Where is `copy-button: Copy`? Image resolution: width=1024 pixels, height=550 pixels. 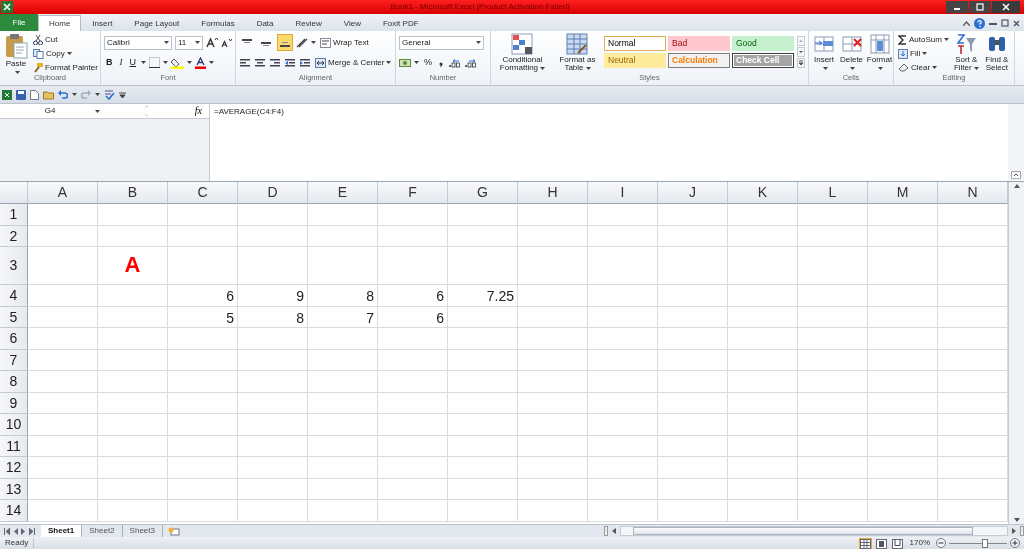
copy-button: Copy is located at coordinates (65, 53).